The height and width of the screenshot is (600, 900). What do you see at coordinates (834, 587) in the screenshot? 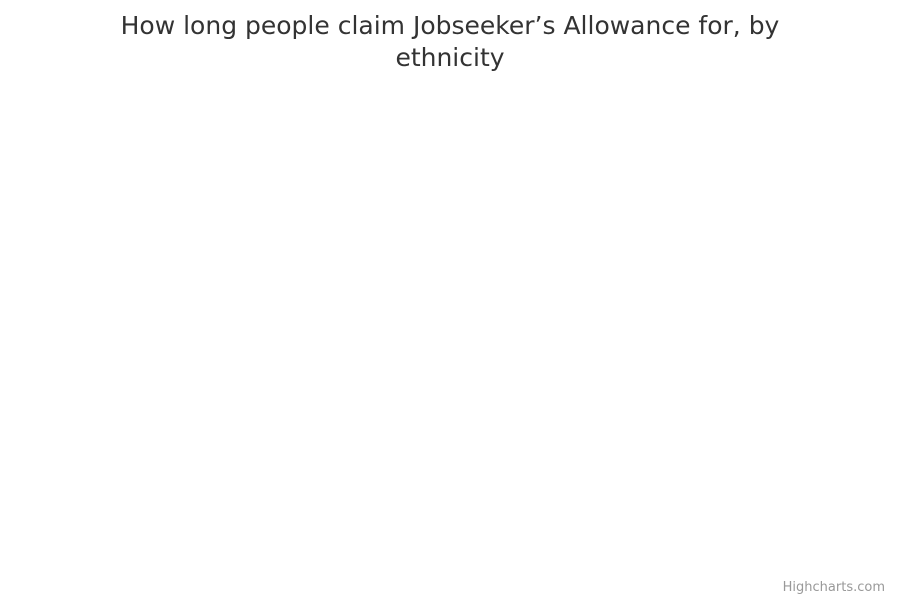
I see `highcharts-credits-link: Highcharts.com` at bounding box center [834, 587].